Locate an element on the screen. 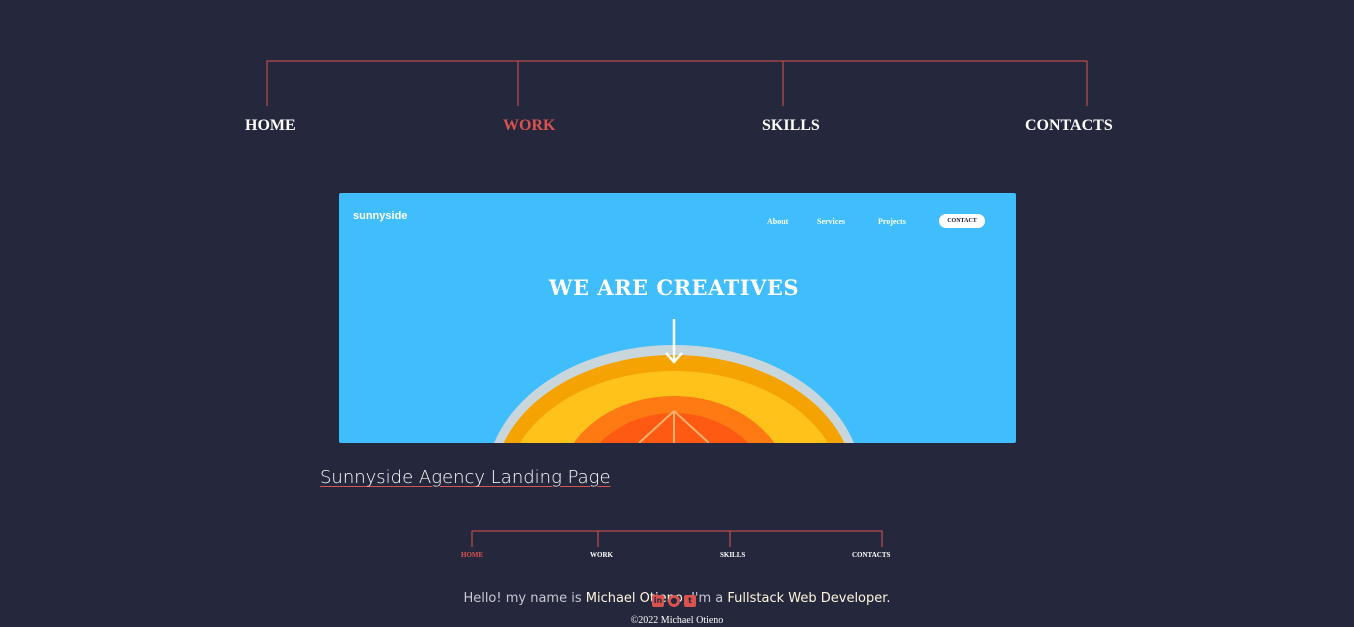 This screenshot has height=627, width=1354. footer-nav-work: WORK is located at coordinates (601, 555).